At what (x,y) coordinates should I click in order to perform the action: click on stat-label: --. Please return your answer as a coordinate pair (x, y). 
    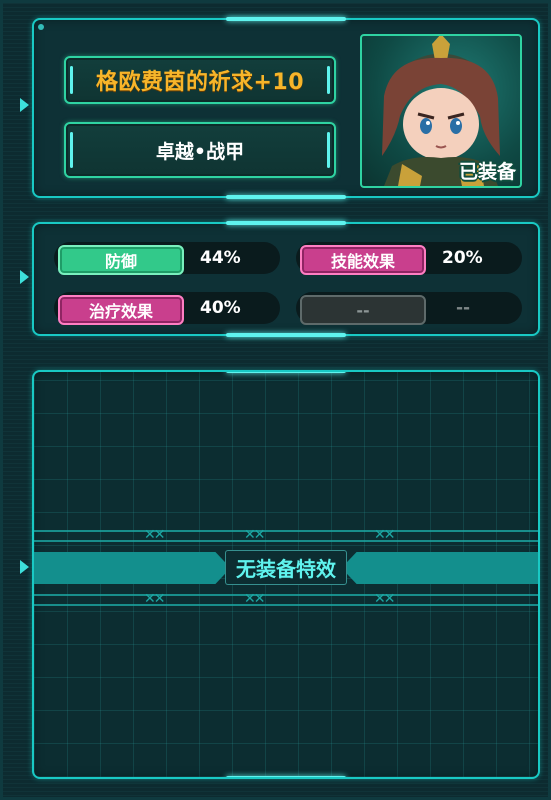
    Looking at the image, I should click on (363, 310).